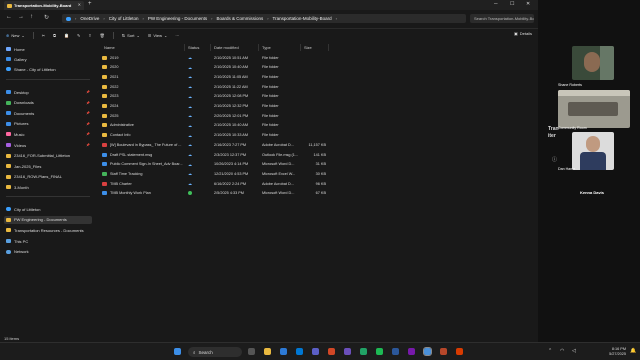 The height and width of the screenshot is (360, 640). Describe the element at coordinates (216, 57) in the screenshot. I see `file-row: 2019 ☁ 2/10/2025 10:51 AM File folder` at that location.